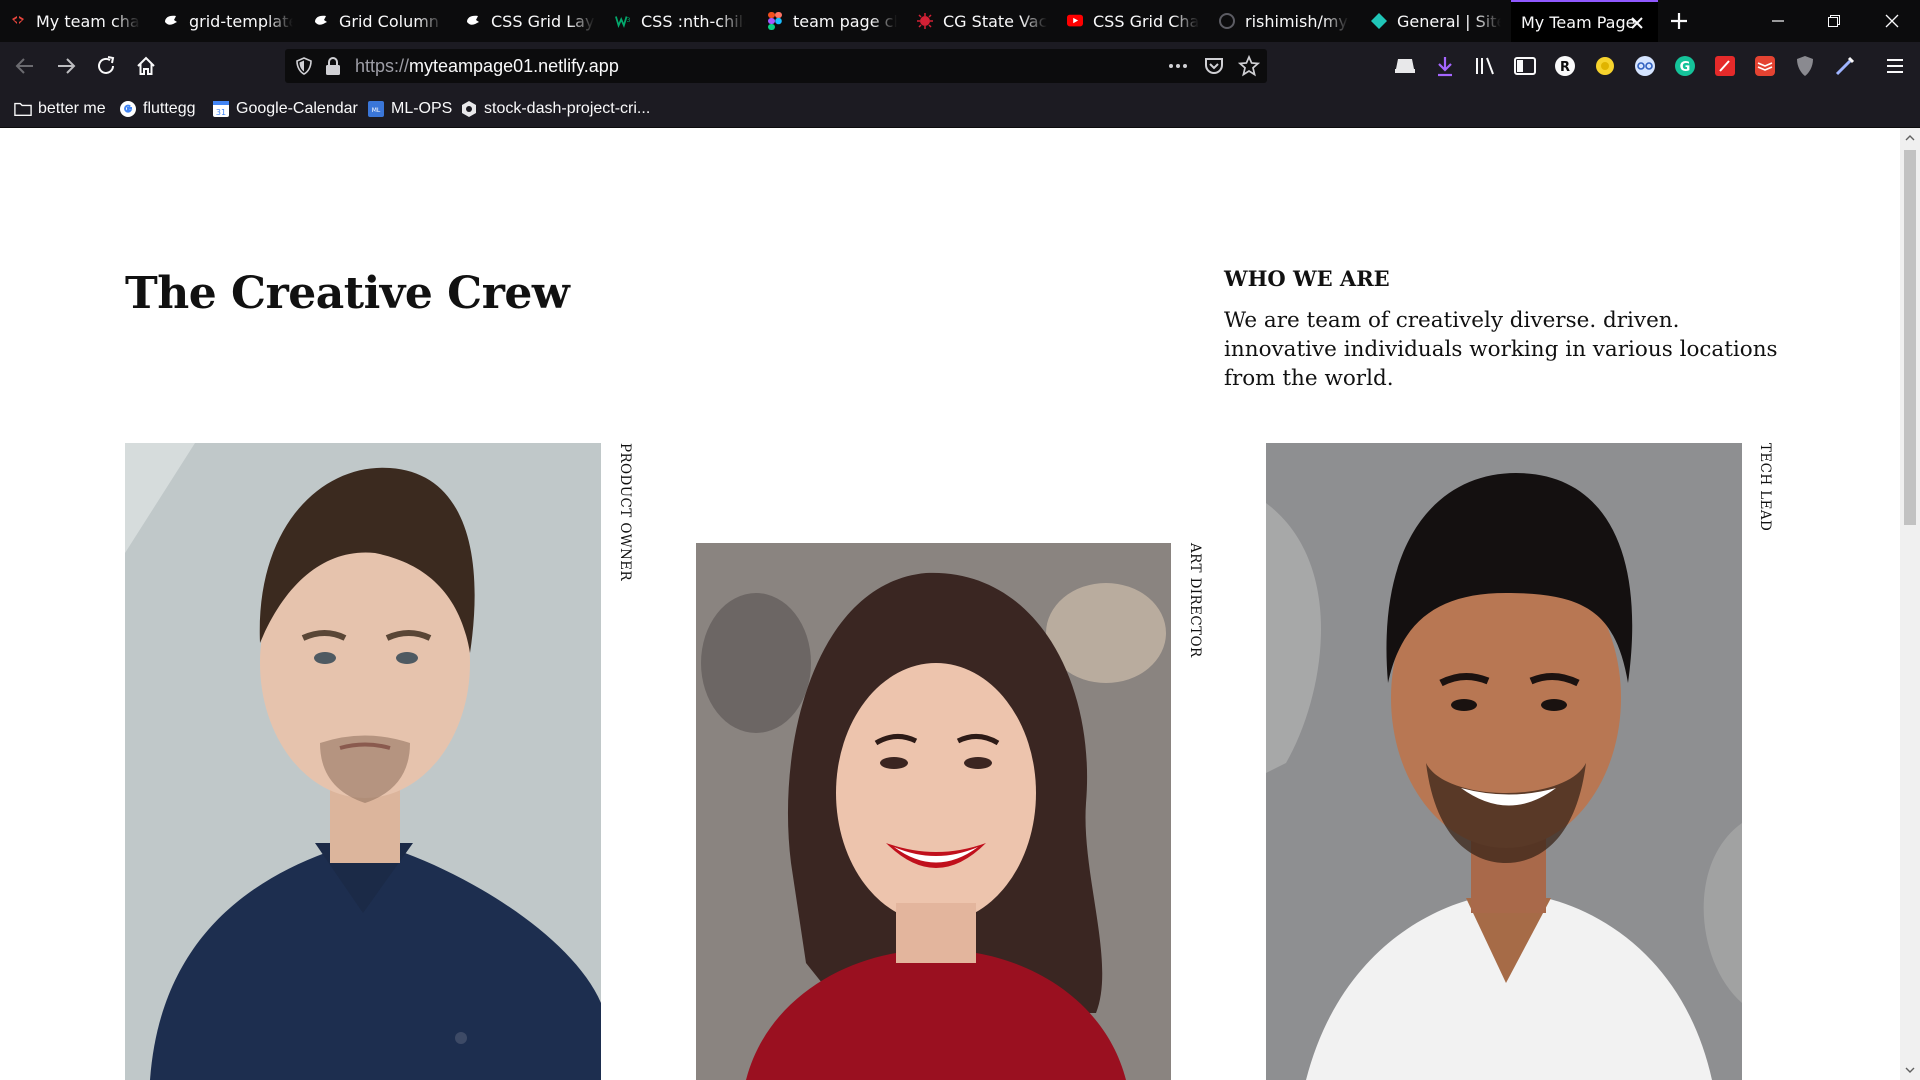 The height and width of the screenshot is (1080, 1920). Describe the element at coordinates (1445, 66) in the screenshot. I see `download-icon` at that location.